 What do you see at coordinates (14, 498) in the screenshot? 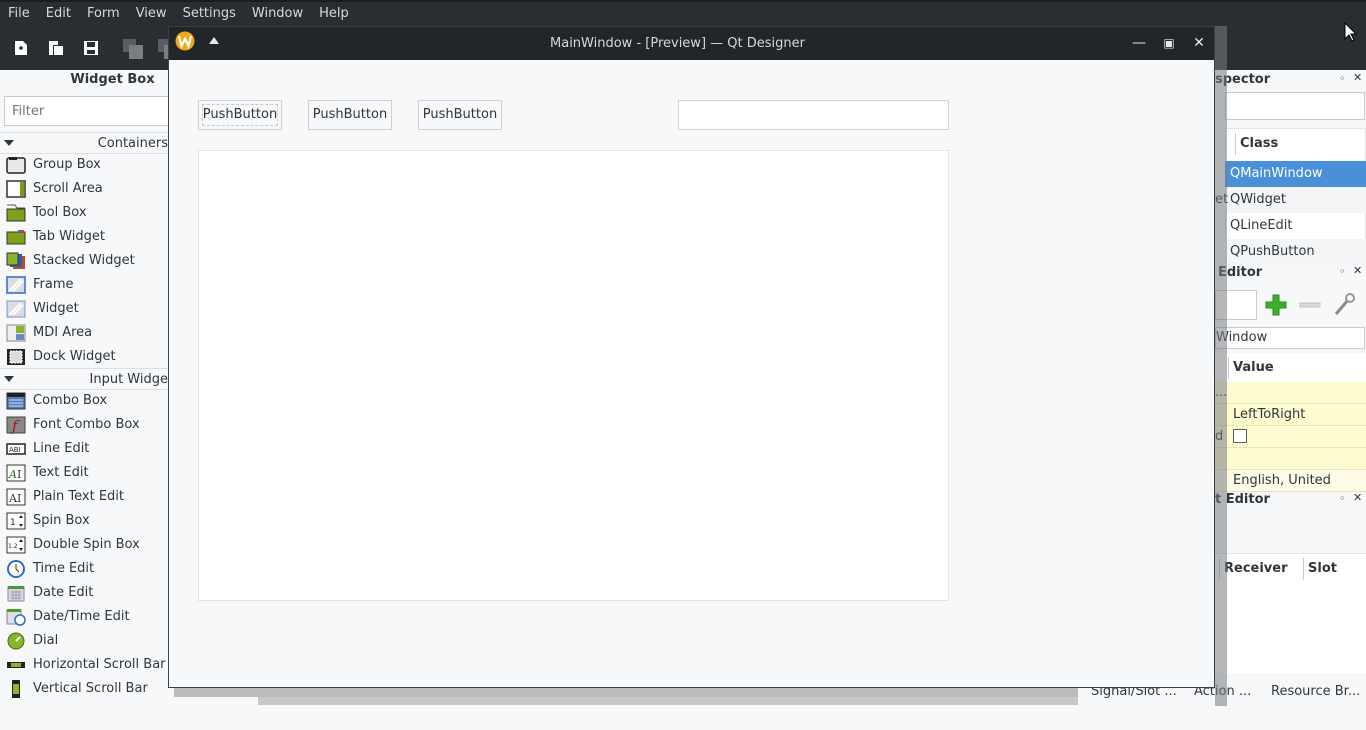
I see `svg-text: AI` at bounding box center [14, 498].